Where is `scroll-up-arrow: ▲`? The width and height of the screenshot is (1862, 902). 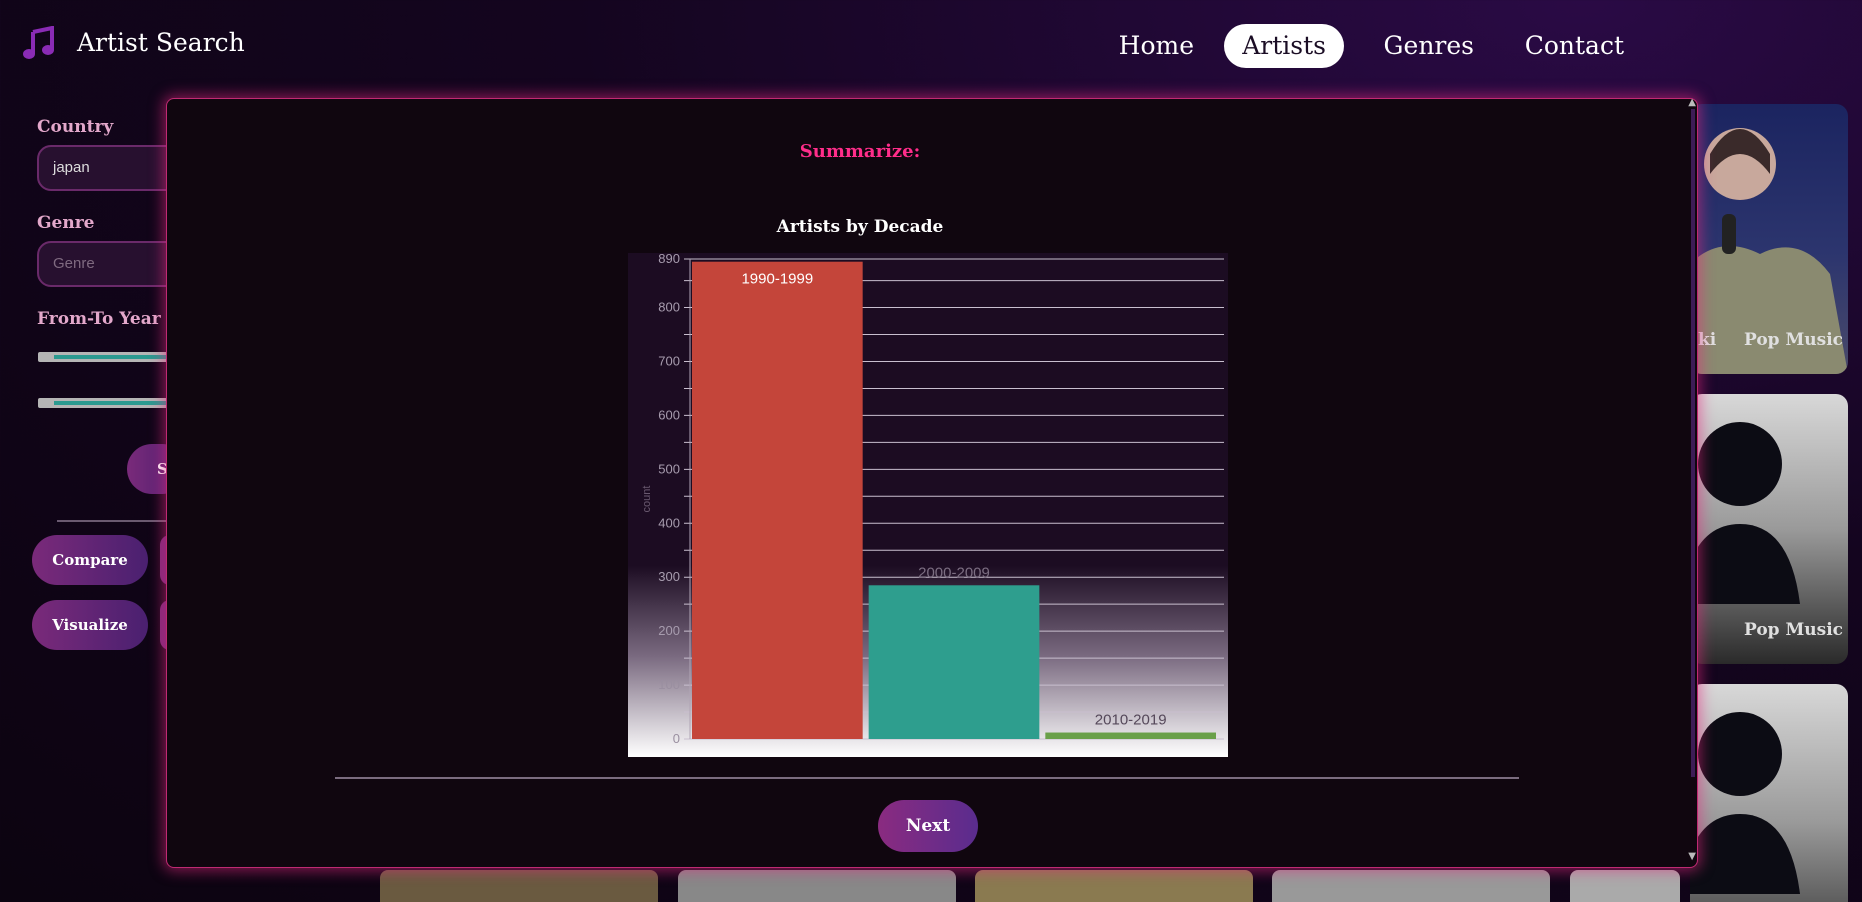
scroll-up-arrow: ▲ is located at coordinates (1692, 102).